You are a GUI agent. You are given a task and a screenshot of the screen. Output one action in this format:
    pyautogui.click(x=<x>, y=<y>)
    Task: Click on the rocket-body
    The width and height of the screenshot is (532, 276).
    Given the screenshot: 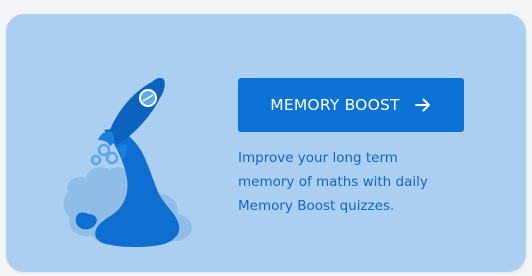 What is the action you would take?
    pyautogui.click(x=137, y=110)
    